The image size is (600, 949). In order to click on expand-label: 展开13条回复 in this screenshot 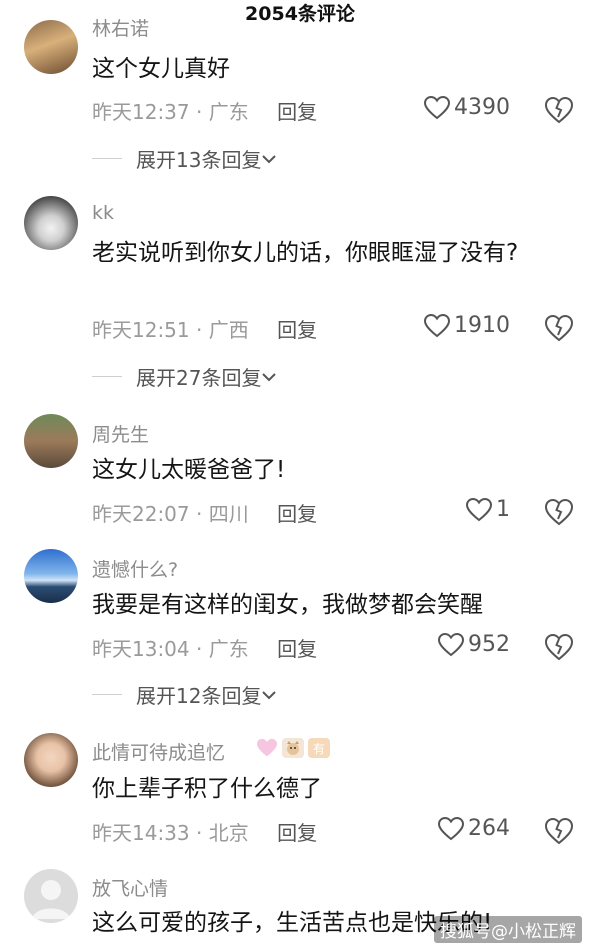, I will do `click(199, 160)`.